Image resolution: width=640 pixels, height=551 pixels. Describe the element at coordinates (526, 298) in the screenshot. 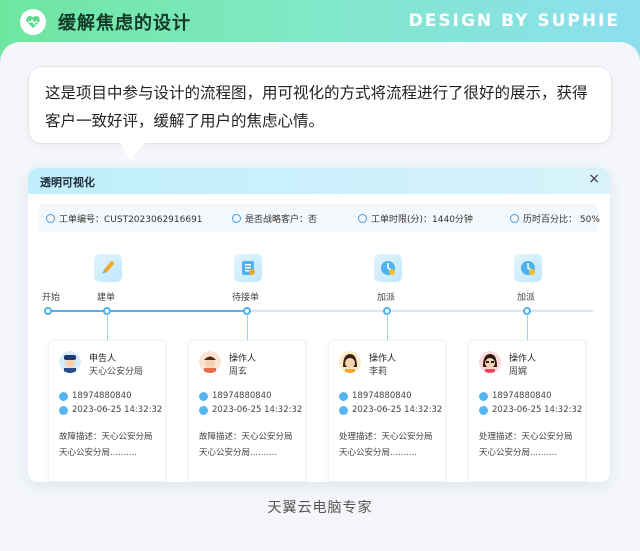

I see `stage-label-dispatch-2: 加派` at that location.